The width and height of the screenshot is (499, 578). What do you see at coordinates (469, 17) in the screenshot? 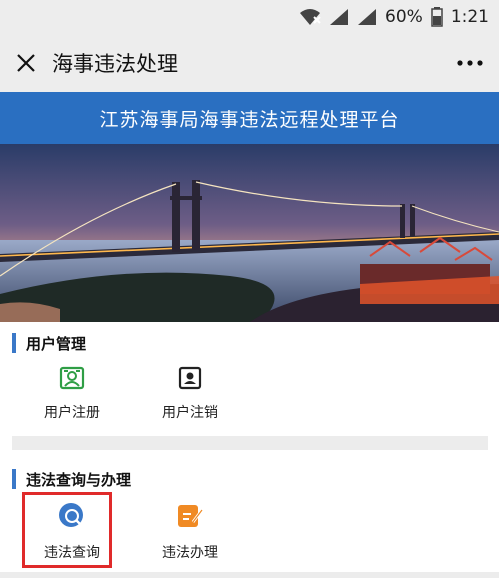
I see `clock: 1:21` at bounding box center [469, 17].